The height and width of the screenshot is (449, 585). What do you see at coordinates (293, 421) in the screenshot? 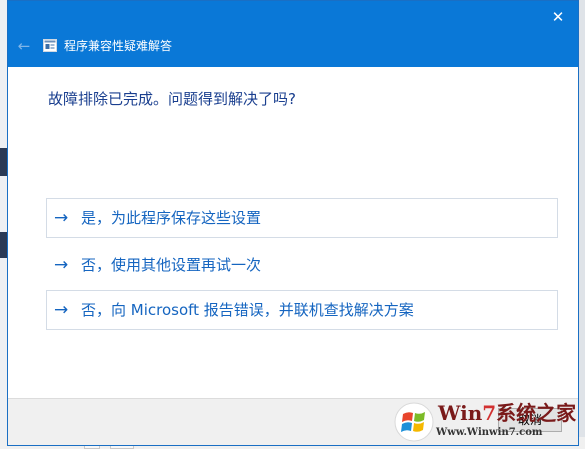
I see `dialog-footer: 取消` at bounding box center [293, 421].